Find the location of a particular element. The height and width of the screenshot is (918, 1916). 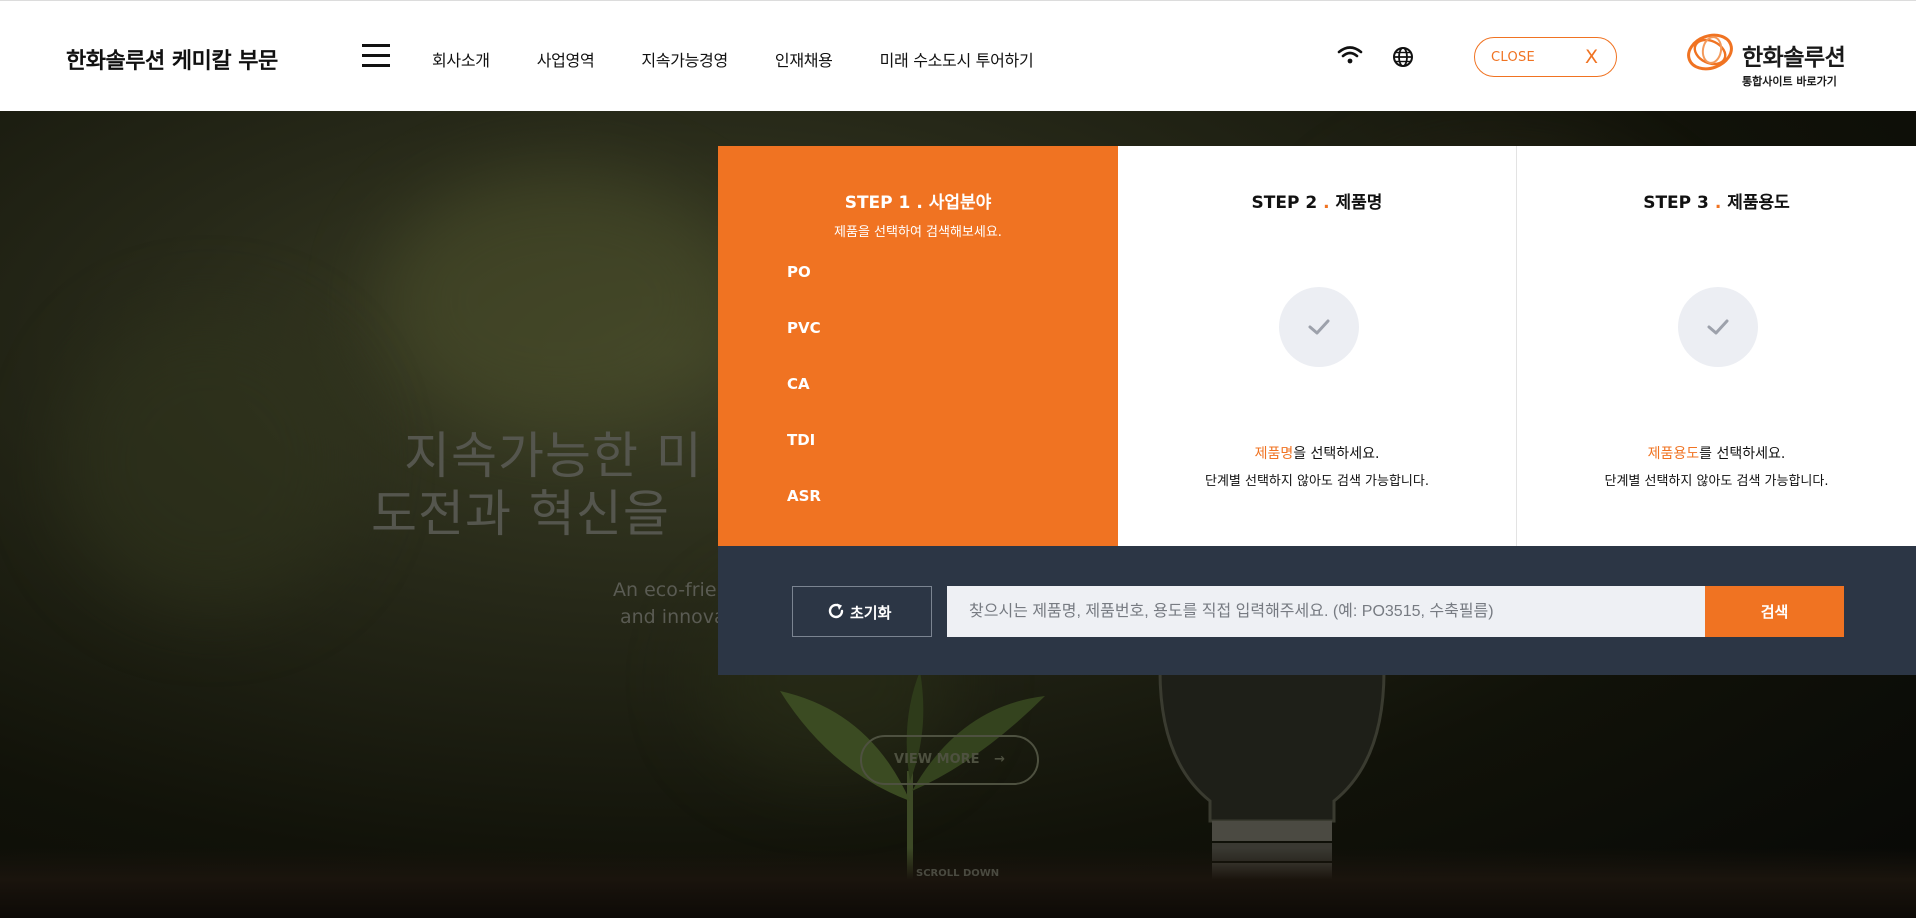

step1-title: STEP 1 . 사업분야 is located at coordinates (918, 200).